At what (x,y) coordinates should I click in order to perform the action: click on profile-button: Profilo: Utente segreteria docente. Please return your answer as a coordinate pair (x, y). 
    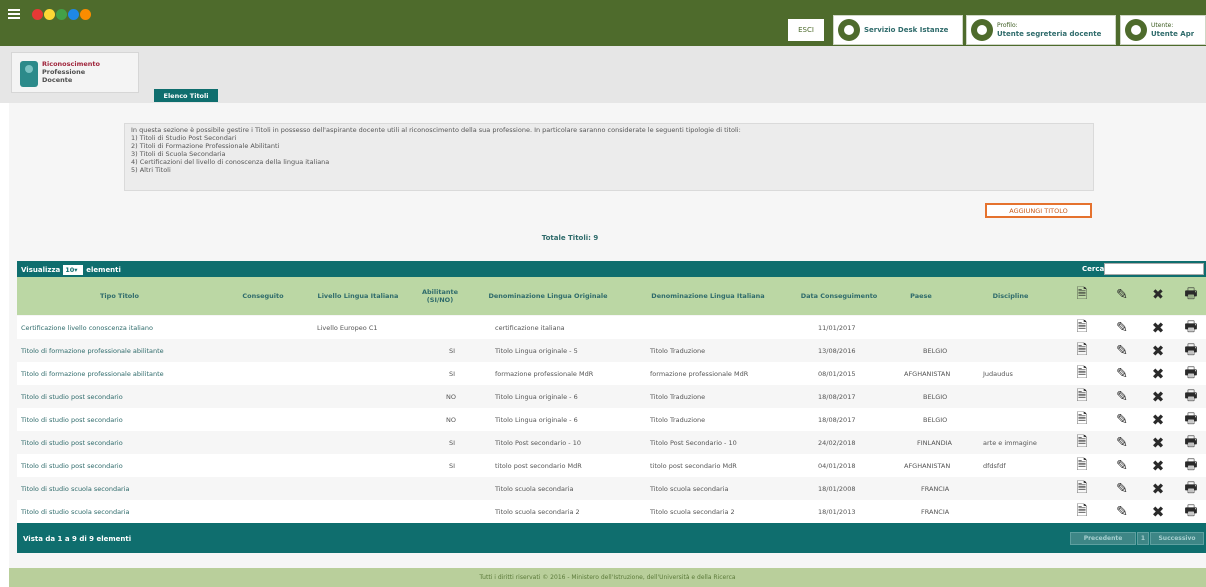
    Looking at the image, I should click on (1041, 30).